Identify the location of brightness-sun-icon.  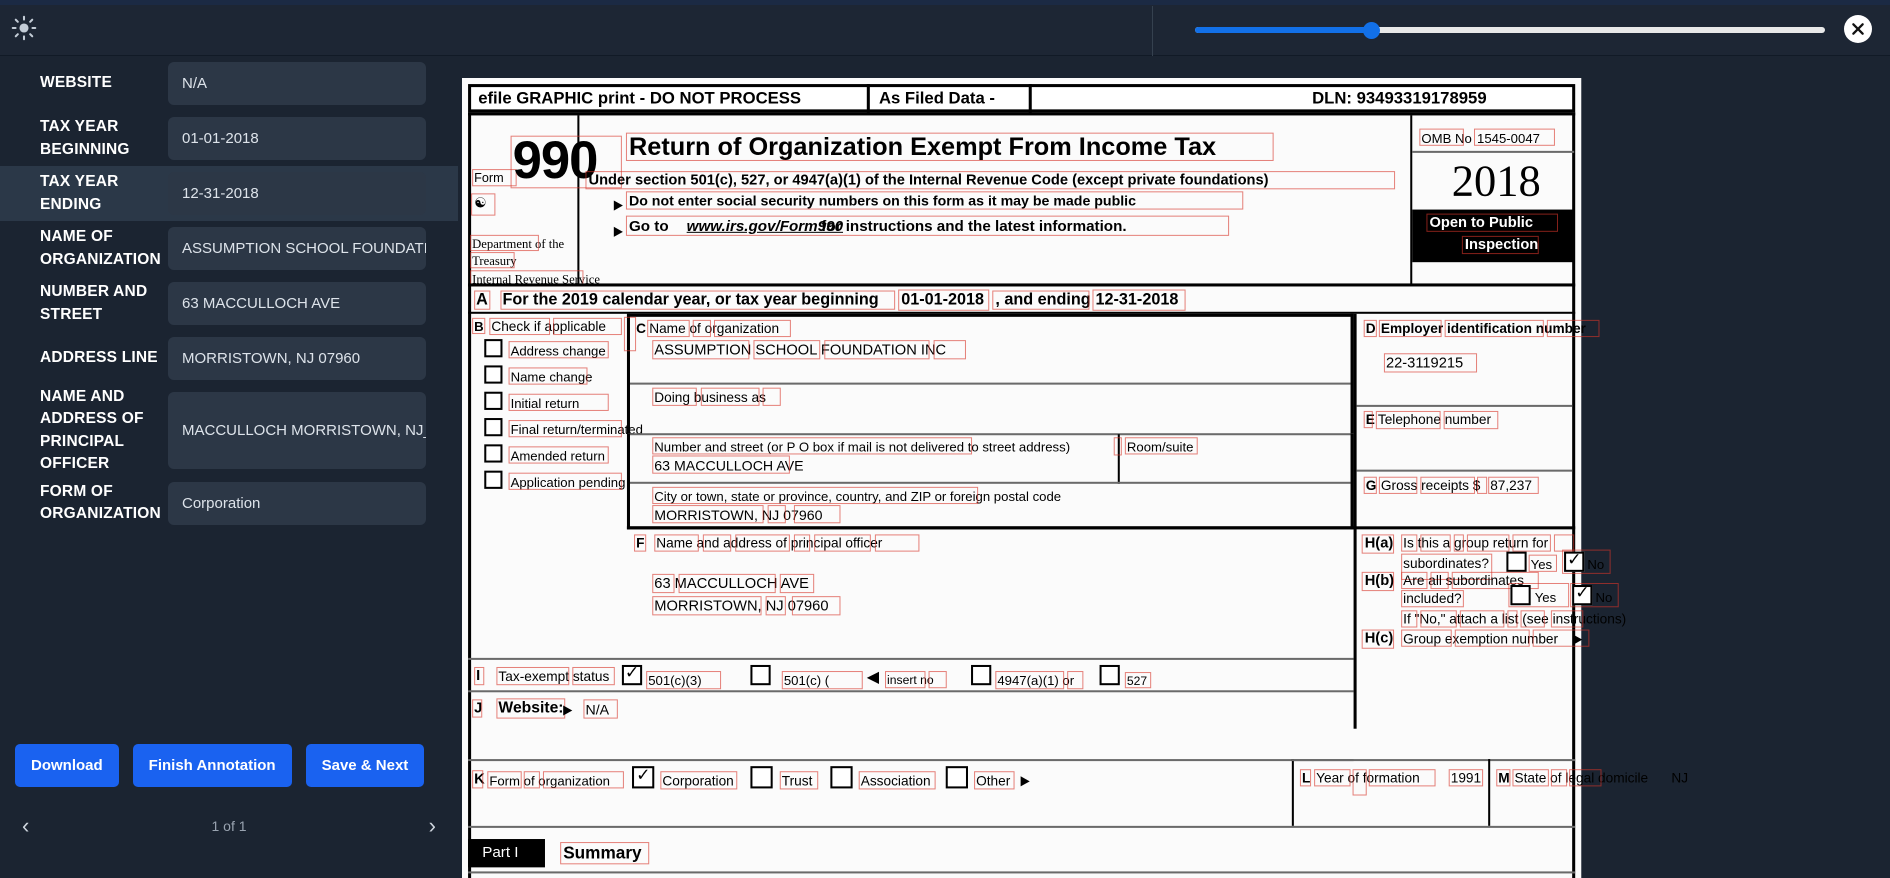
(24, 28).